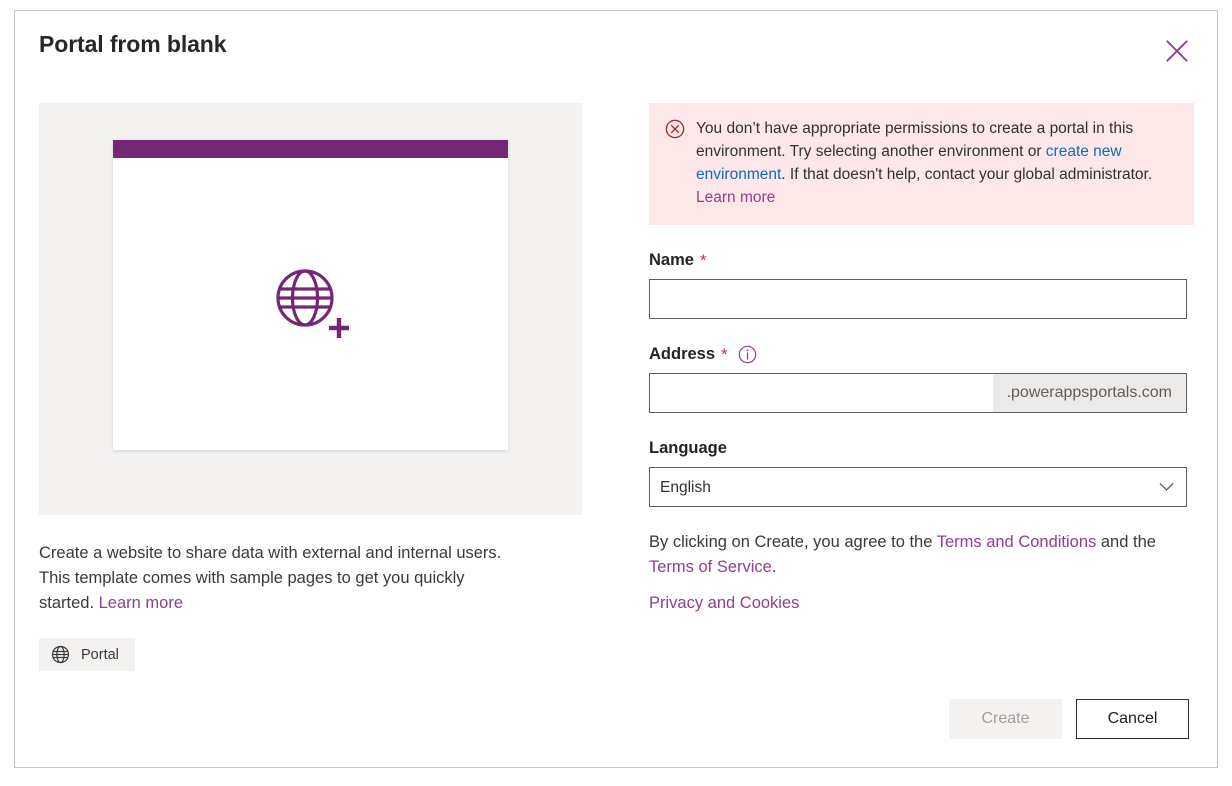  I want to click on close-icon, so click(1177, 51).